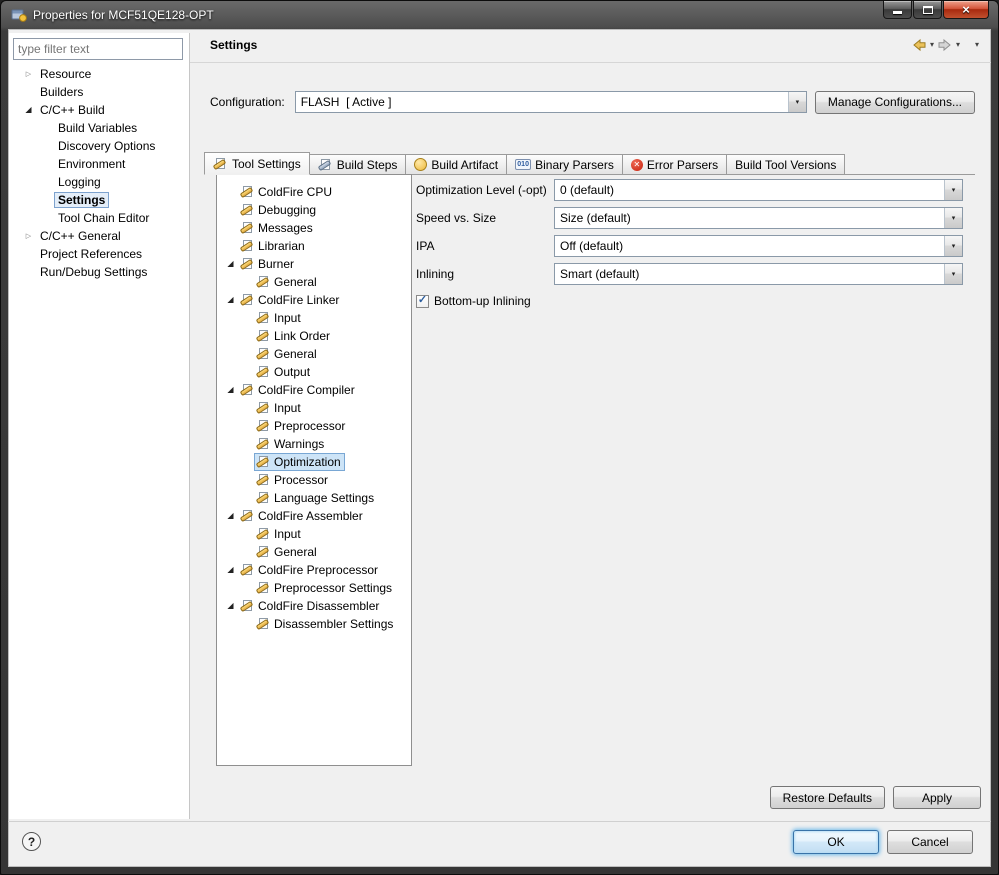  I want to click on checkbox-icon: ✓, so click(422, 301).